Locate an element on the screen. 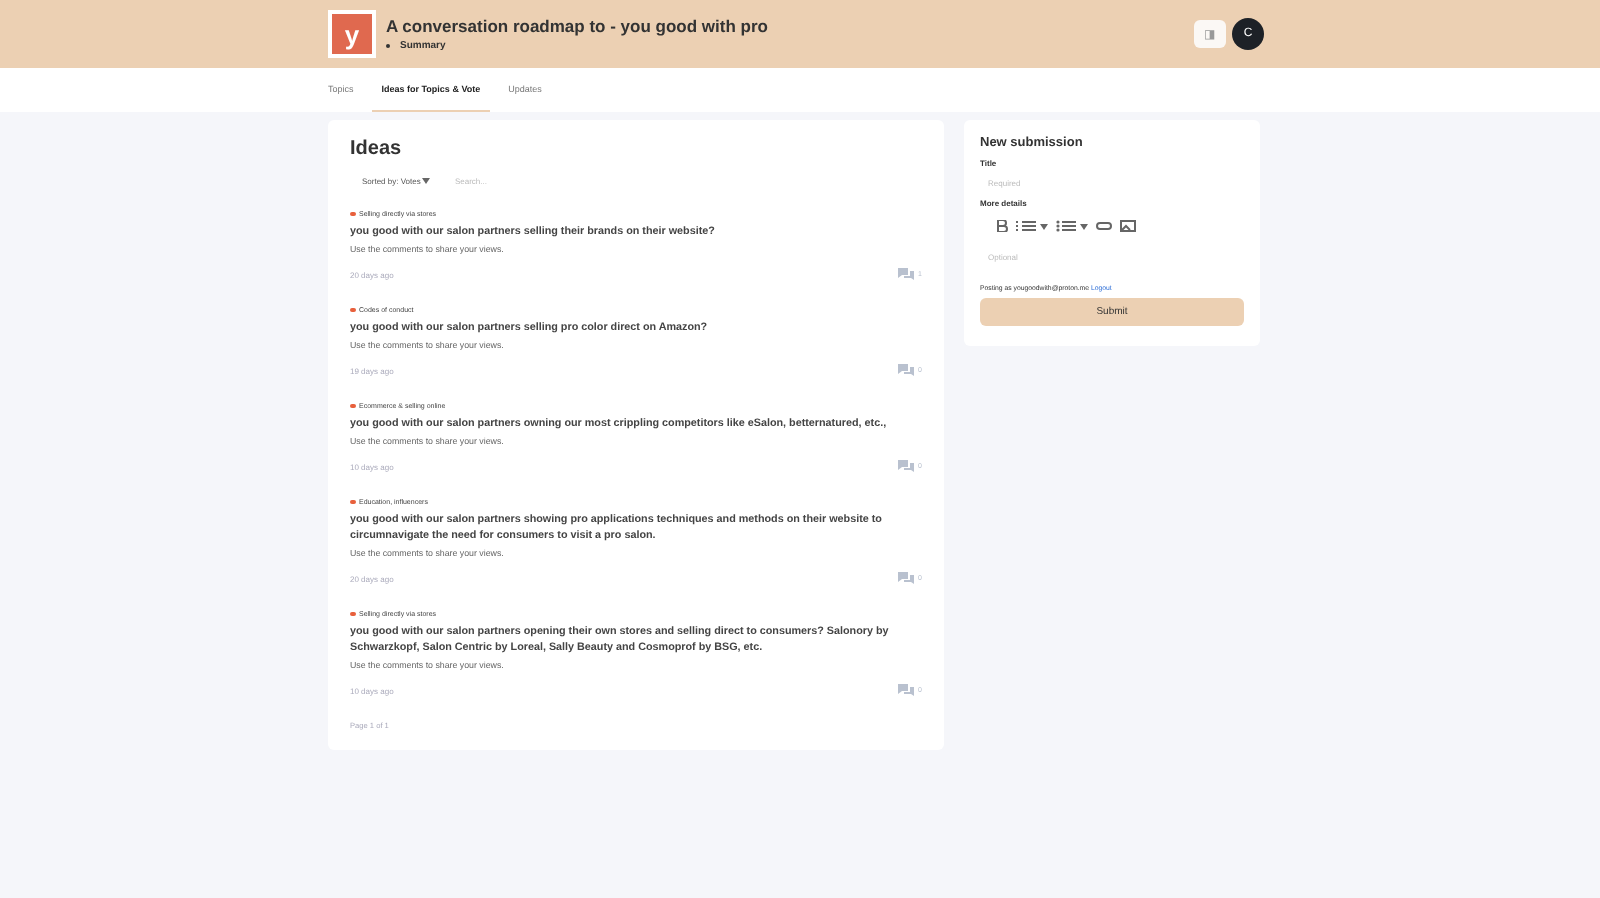 The width and height of the screenshot is (1600, 898). logo: y is located at coordinates (352, 34).